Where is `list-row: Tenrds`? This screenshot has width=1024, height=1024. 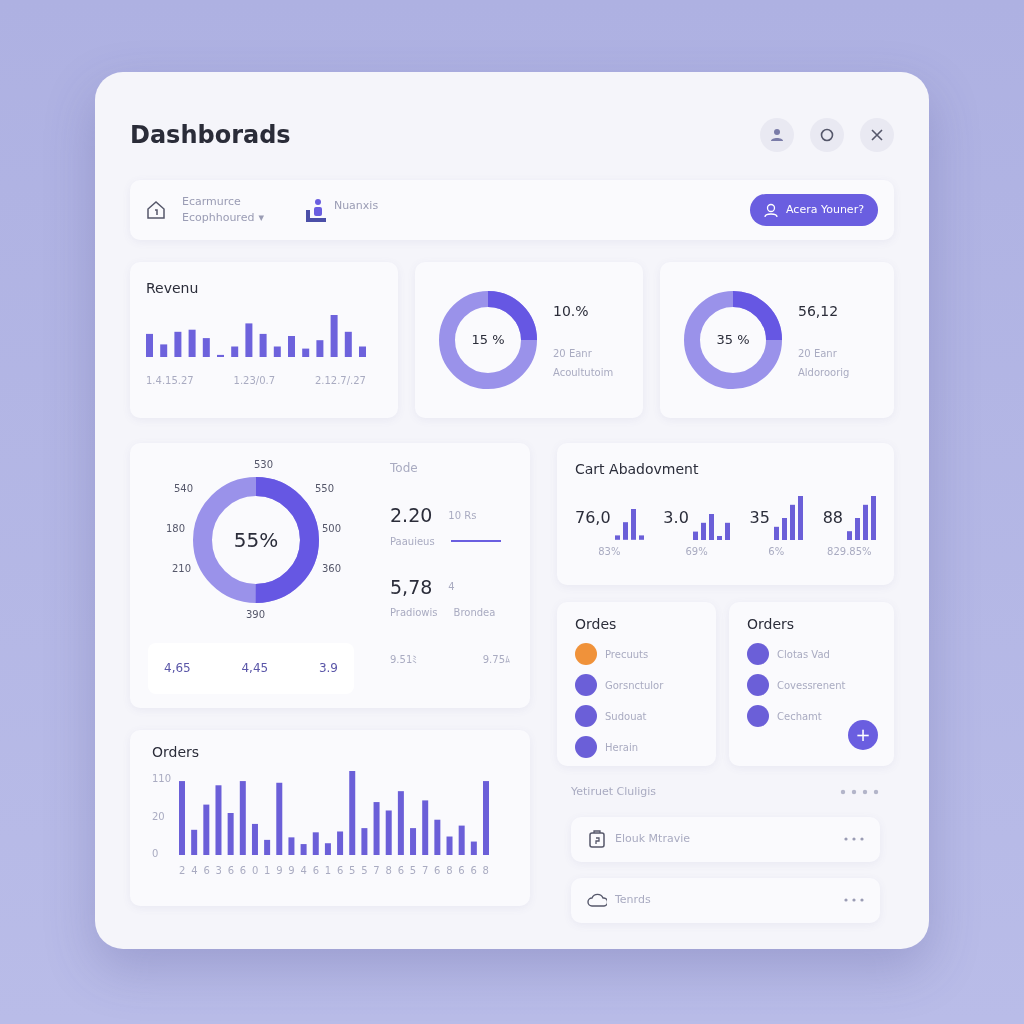
list-row: Tenrds is located at coordinates (725, 900).